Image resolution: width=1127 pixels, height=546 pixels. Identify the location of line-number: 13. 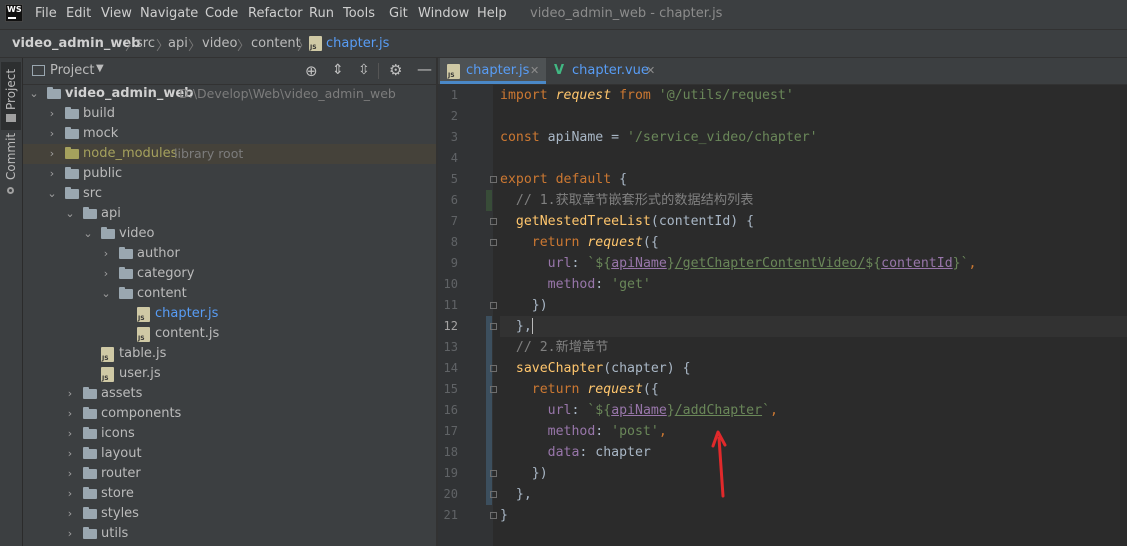
(450, 347).